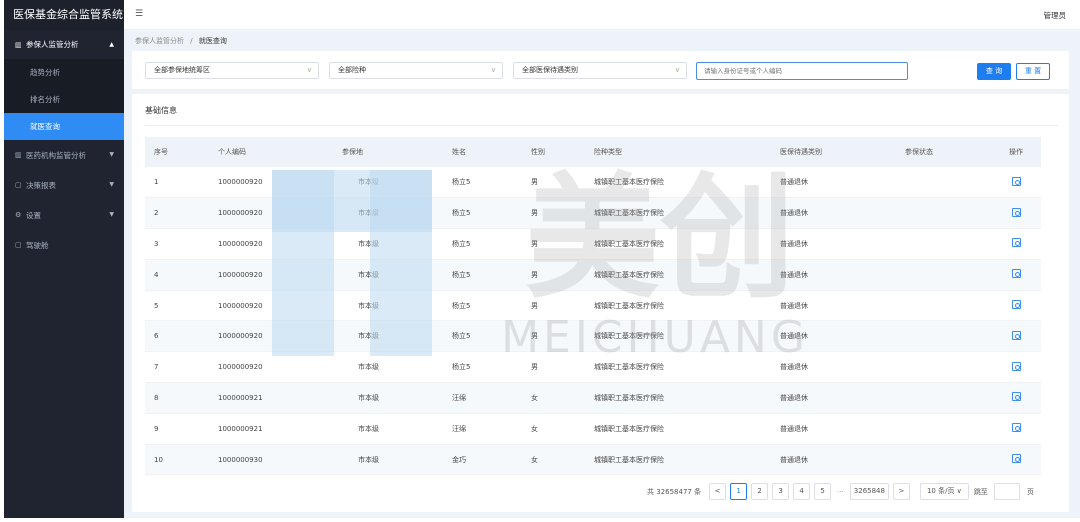 The image size is (1080, 522). What do you see at coordinates (593, 244) in the screenshot?
I see `table-row: 3 1000000920 市本级 杨立5 男城镇职工基本医疗保险 普通退休` at bounding box center [593, 244].